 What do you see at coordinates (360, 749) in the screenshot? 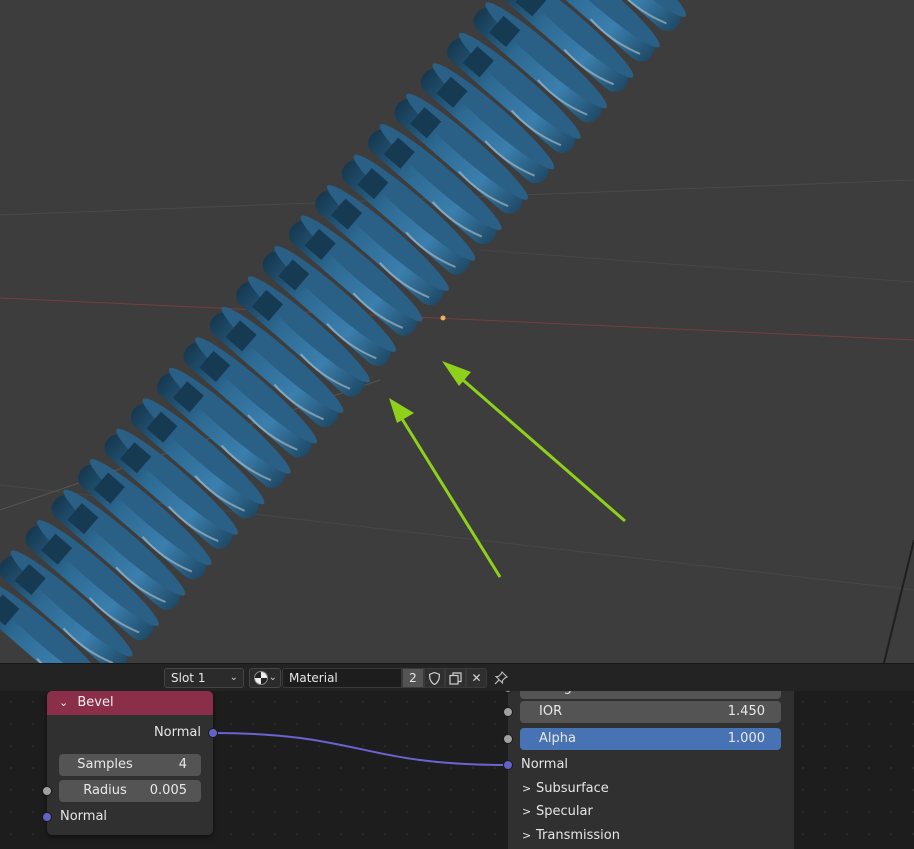
I see `normal-link-wire` at bounding box center [360, 749].